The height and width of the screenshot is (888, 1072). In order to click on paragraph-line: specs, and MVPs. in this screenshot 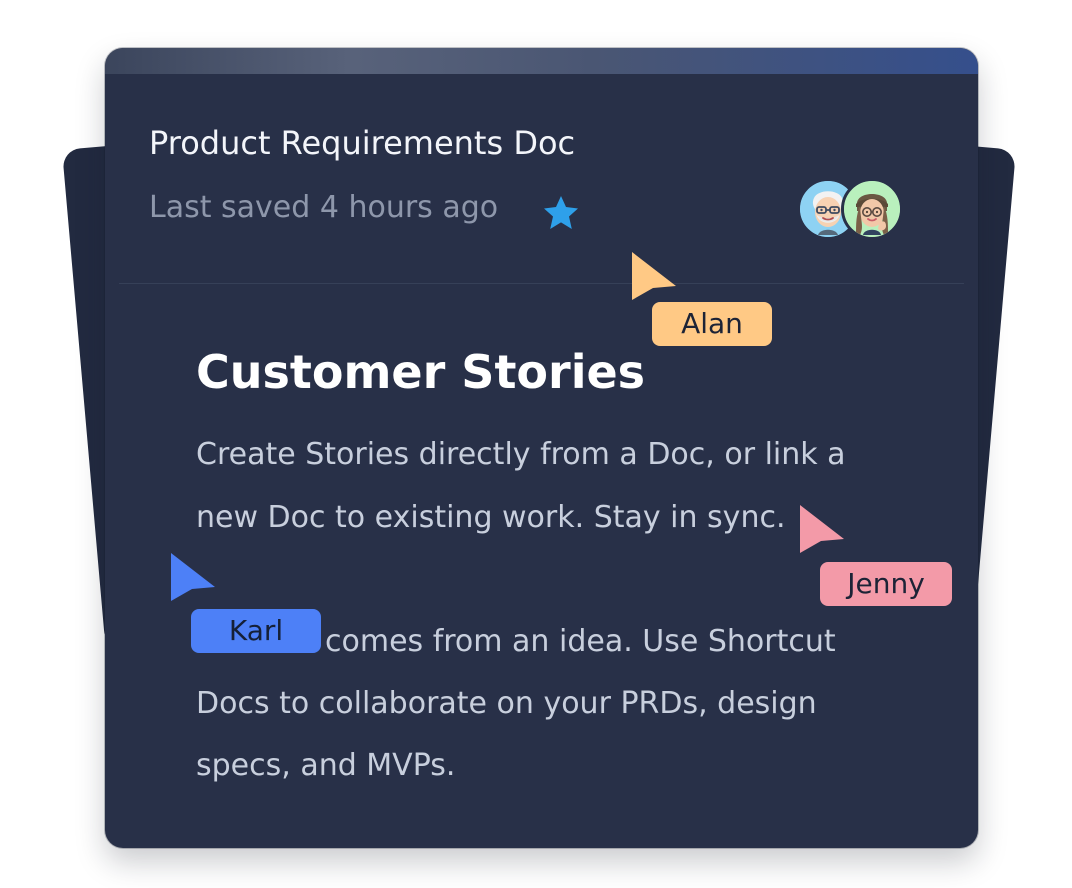, I will do `click(326, 765)`.